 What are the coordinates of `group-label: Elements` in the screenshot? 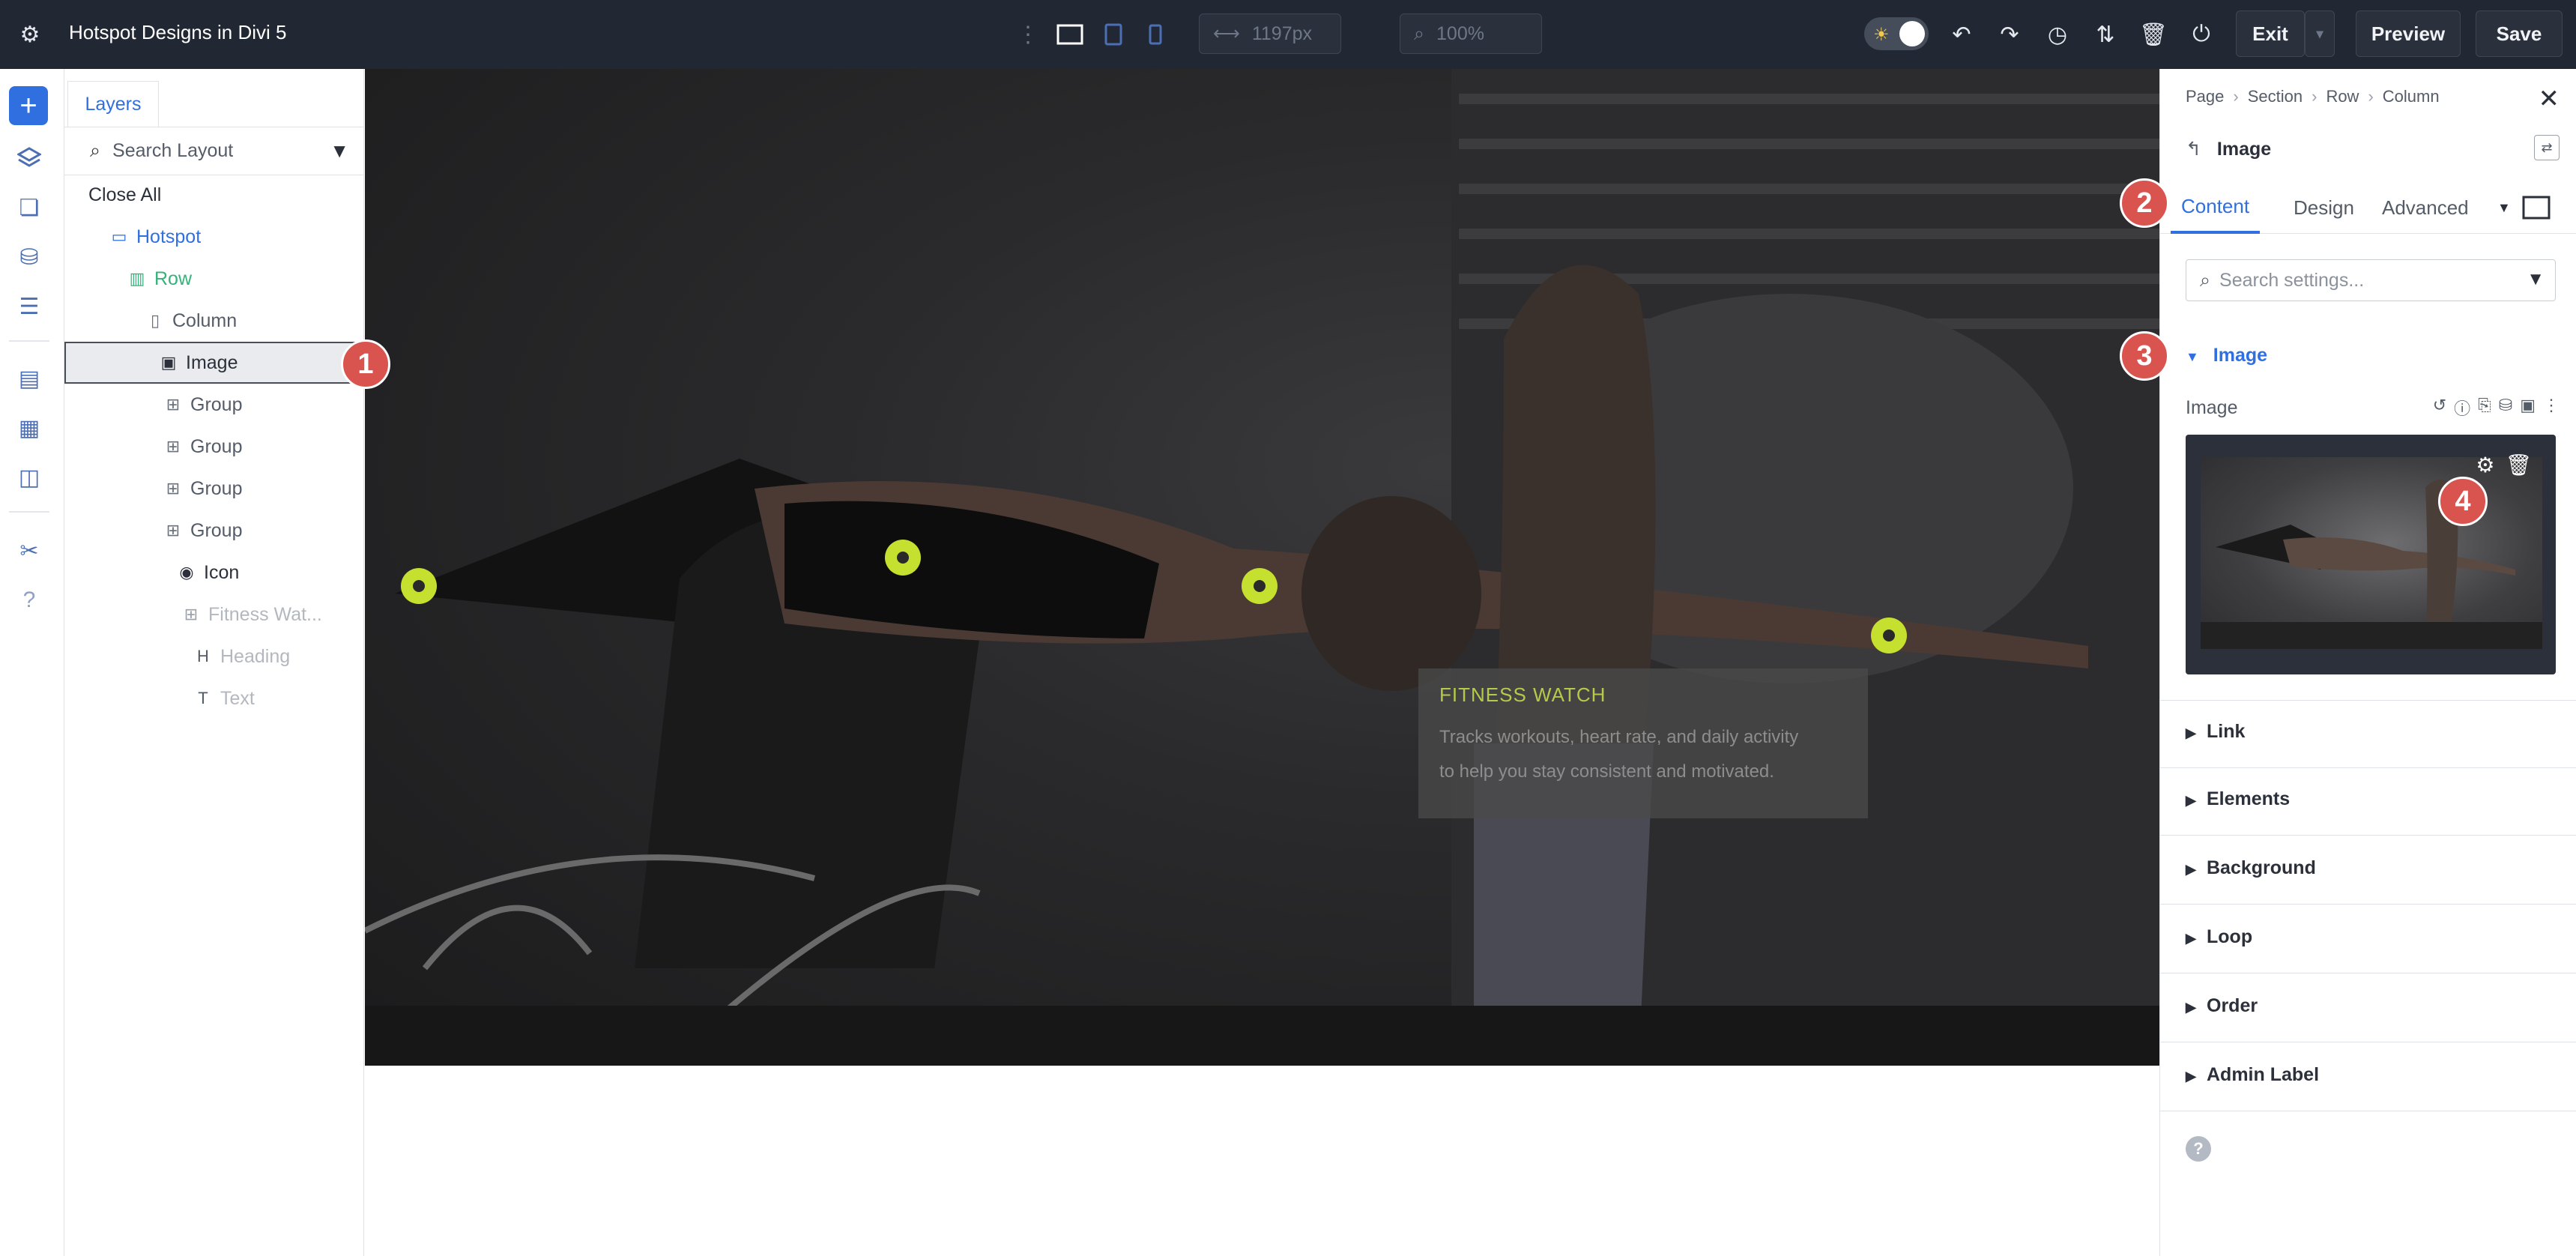 It's located at (2249, 798).